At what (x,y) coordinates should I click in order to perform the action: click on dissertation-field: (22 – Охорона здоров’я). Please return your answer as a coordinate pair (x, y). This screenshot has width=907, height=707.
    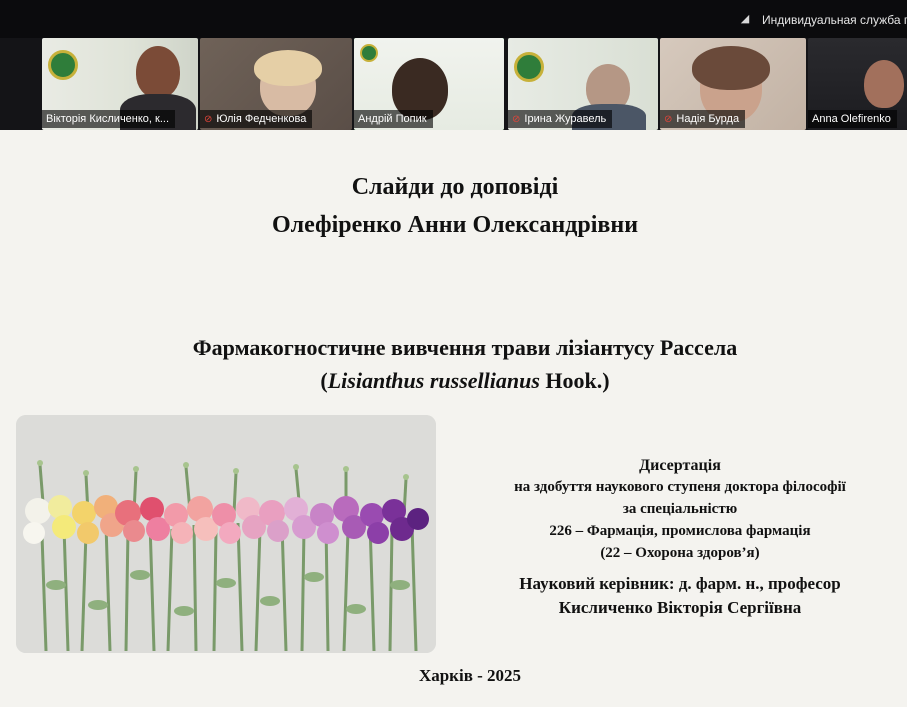
    Looking at the image, I should click on (680, 553).